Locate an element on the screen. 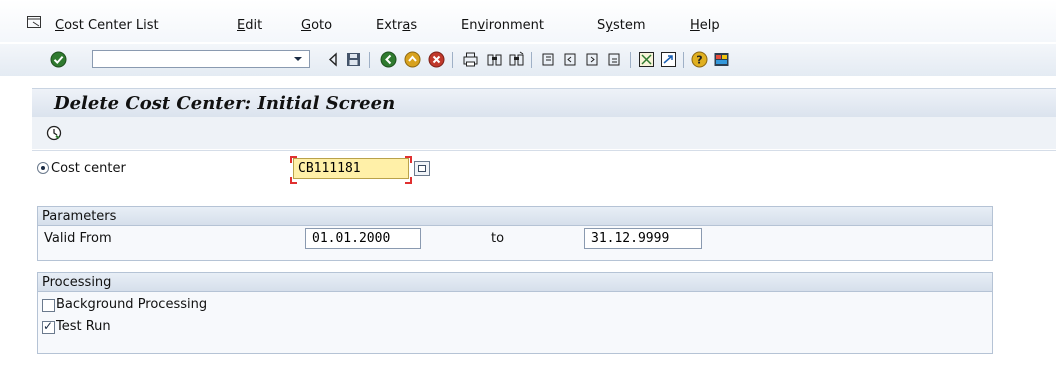  cost-center-input: CB111181 is located at coordinates (351, 168).